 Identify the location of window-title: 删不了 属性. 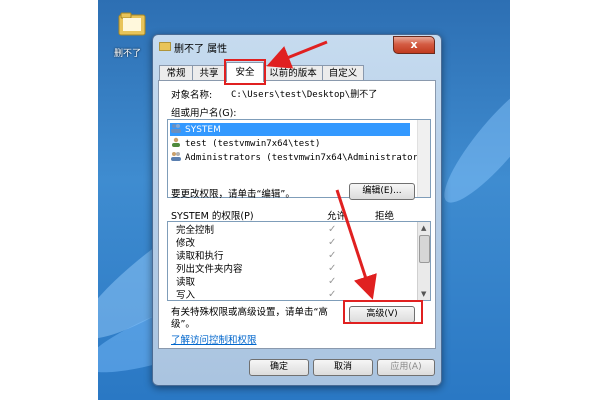
(201, 49).